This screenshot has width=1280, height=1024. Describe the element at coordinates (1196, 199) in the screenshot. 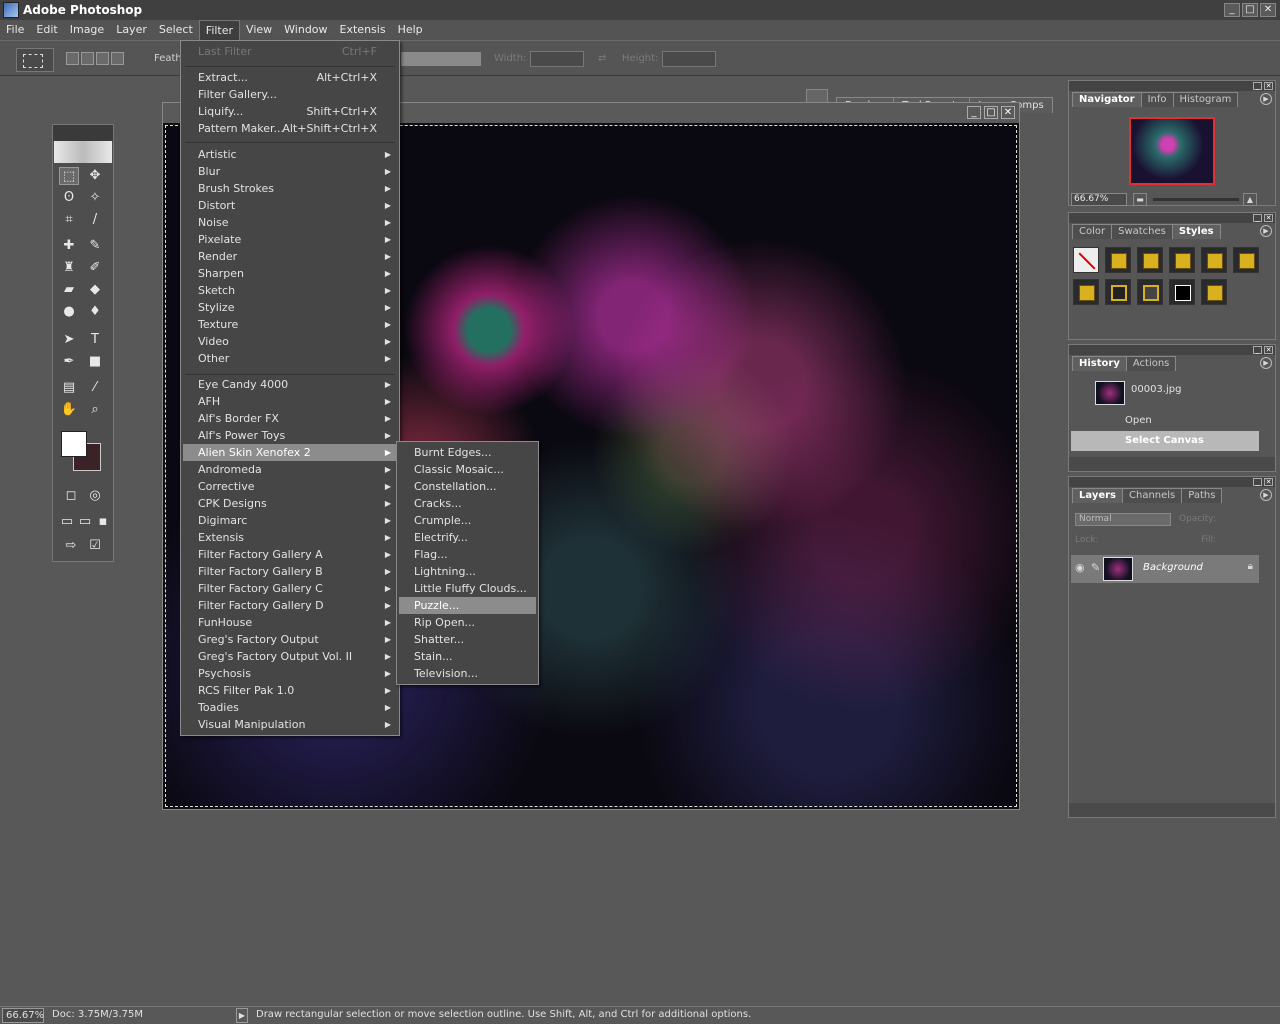

I see `zoom-slider` at that location.